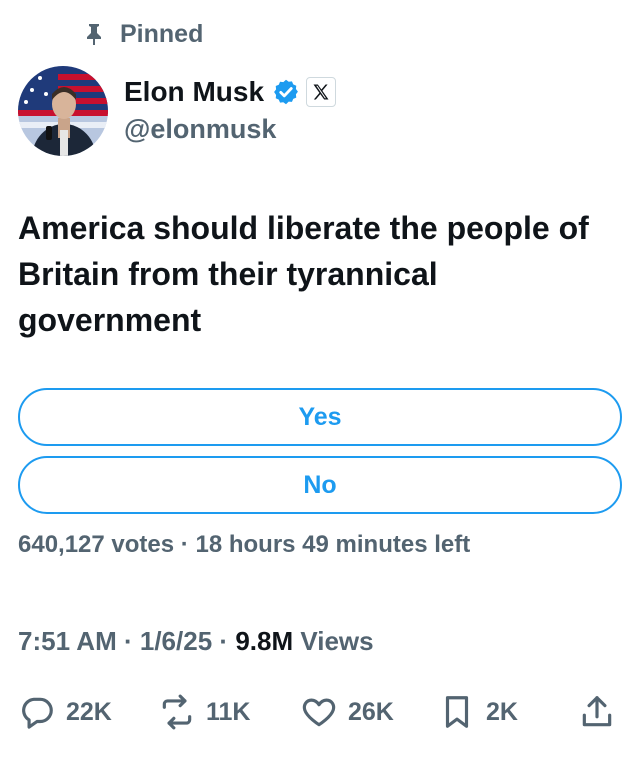  What do you see at coordinates (89, 711) in the screenshot?
I see `reply-count: 22K` at bounding box center [89, 711].